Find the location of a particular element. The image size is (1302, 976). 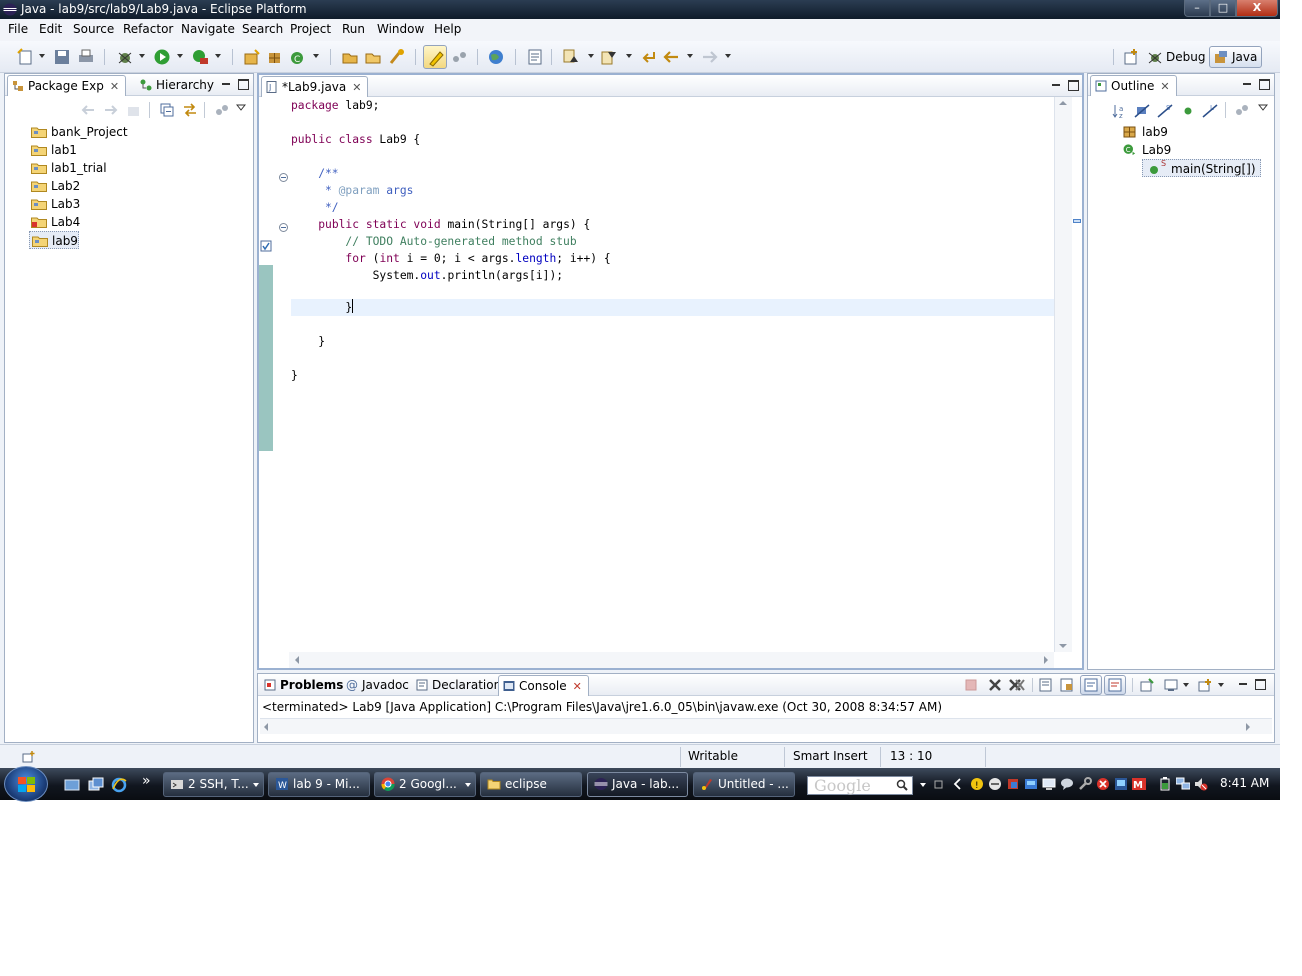

scroll-lock-icon is located at coordinates (1067, 685).